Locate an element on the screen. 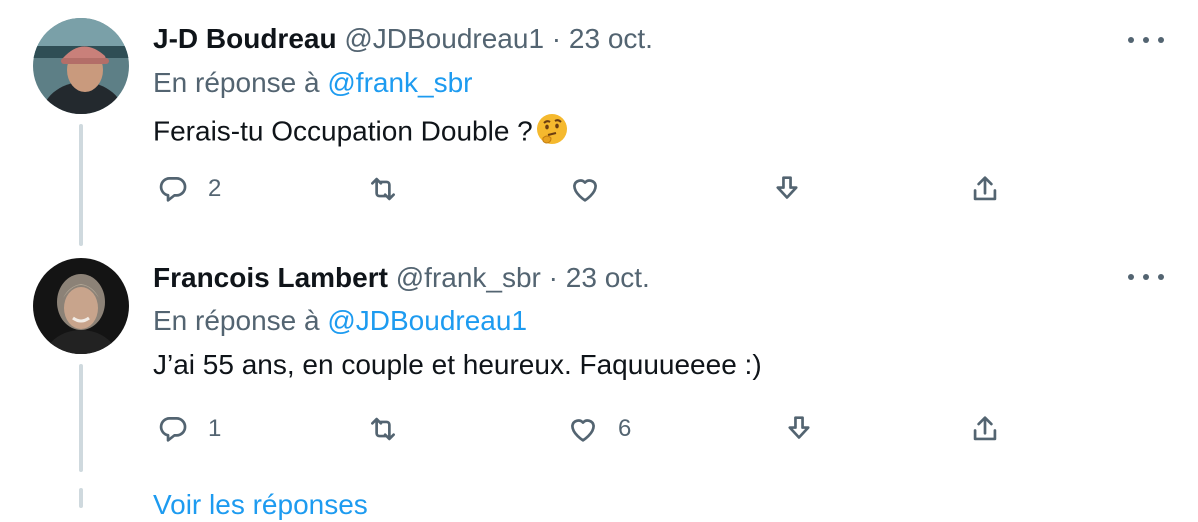 This screenshot has height=522, width=1198. like-button is located at coordinates (585, 189).